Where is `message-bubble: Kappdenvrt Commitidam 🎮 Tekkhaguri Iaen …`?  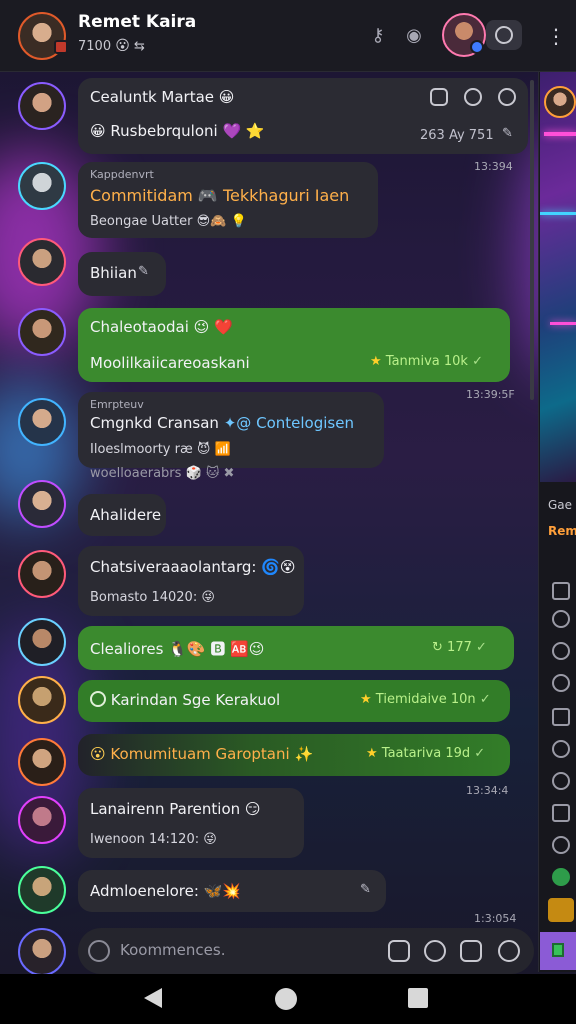 message-bubble: Kappdenvrt Commitidam 🎮 Tekkhaguri Iaen … is located at coordinates (228, 200).